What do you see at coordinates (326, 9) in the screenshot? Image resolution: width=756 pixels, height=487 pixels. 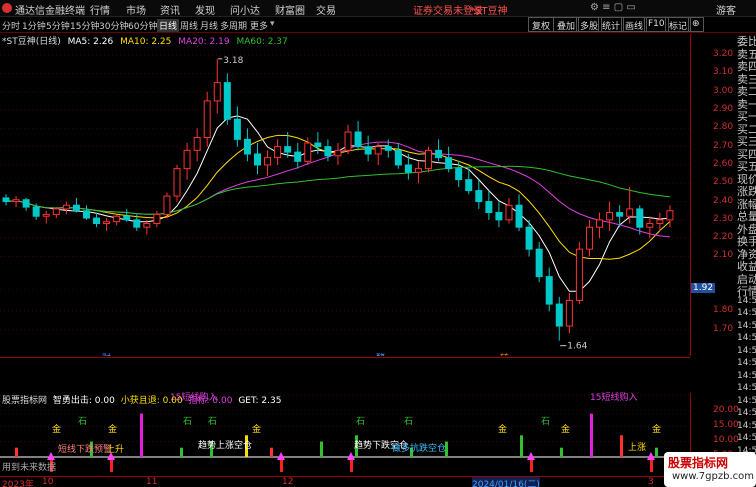 I see `menu-jiaoyi: 交易` at bounding box center [326, 9].